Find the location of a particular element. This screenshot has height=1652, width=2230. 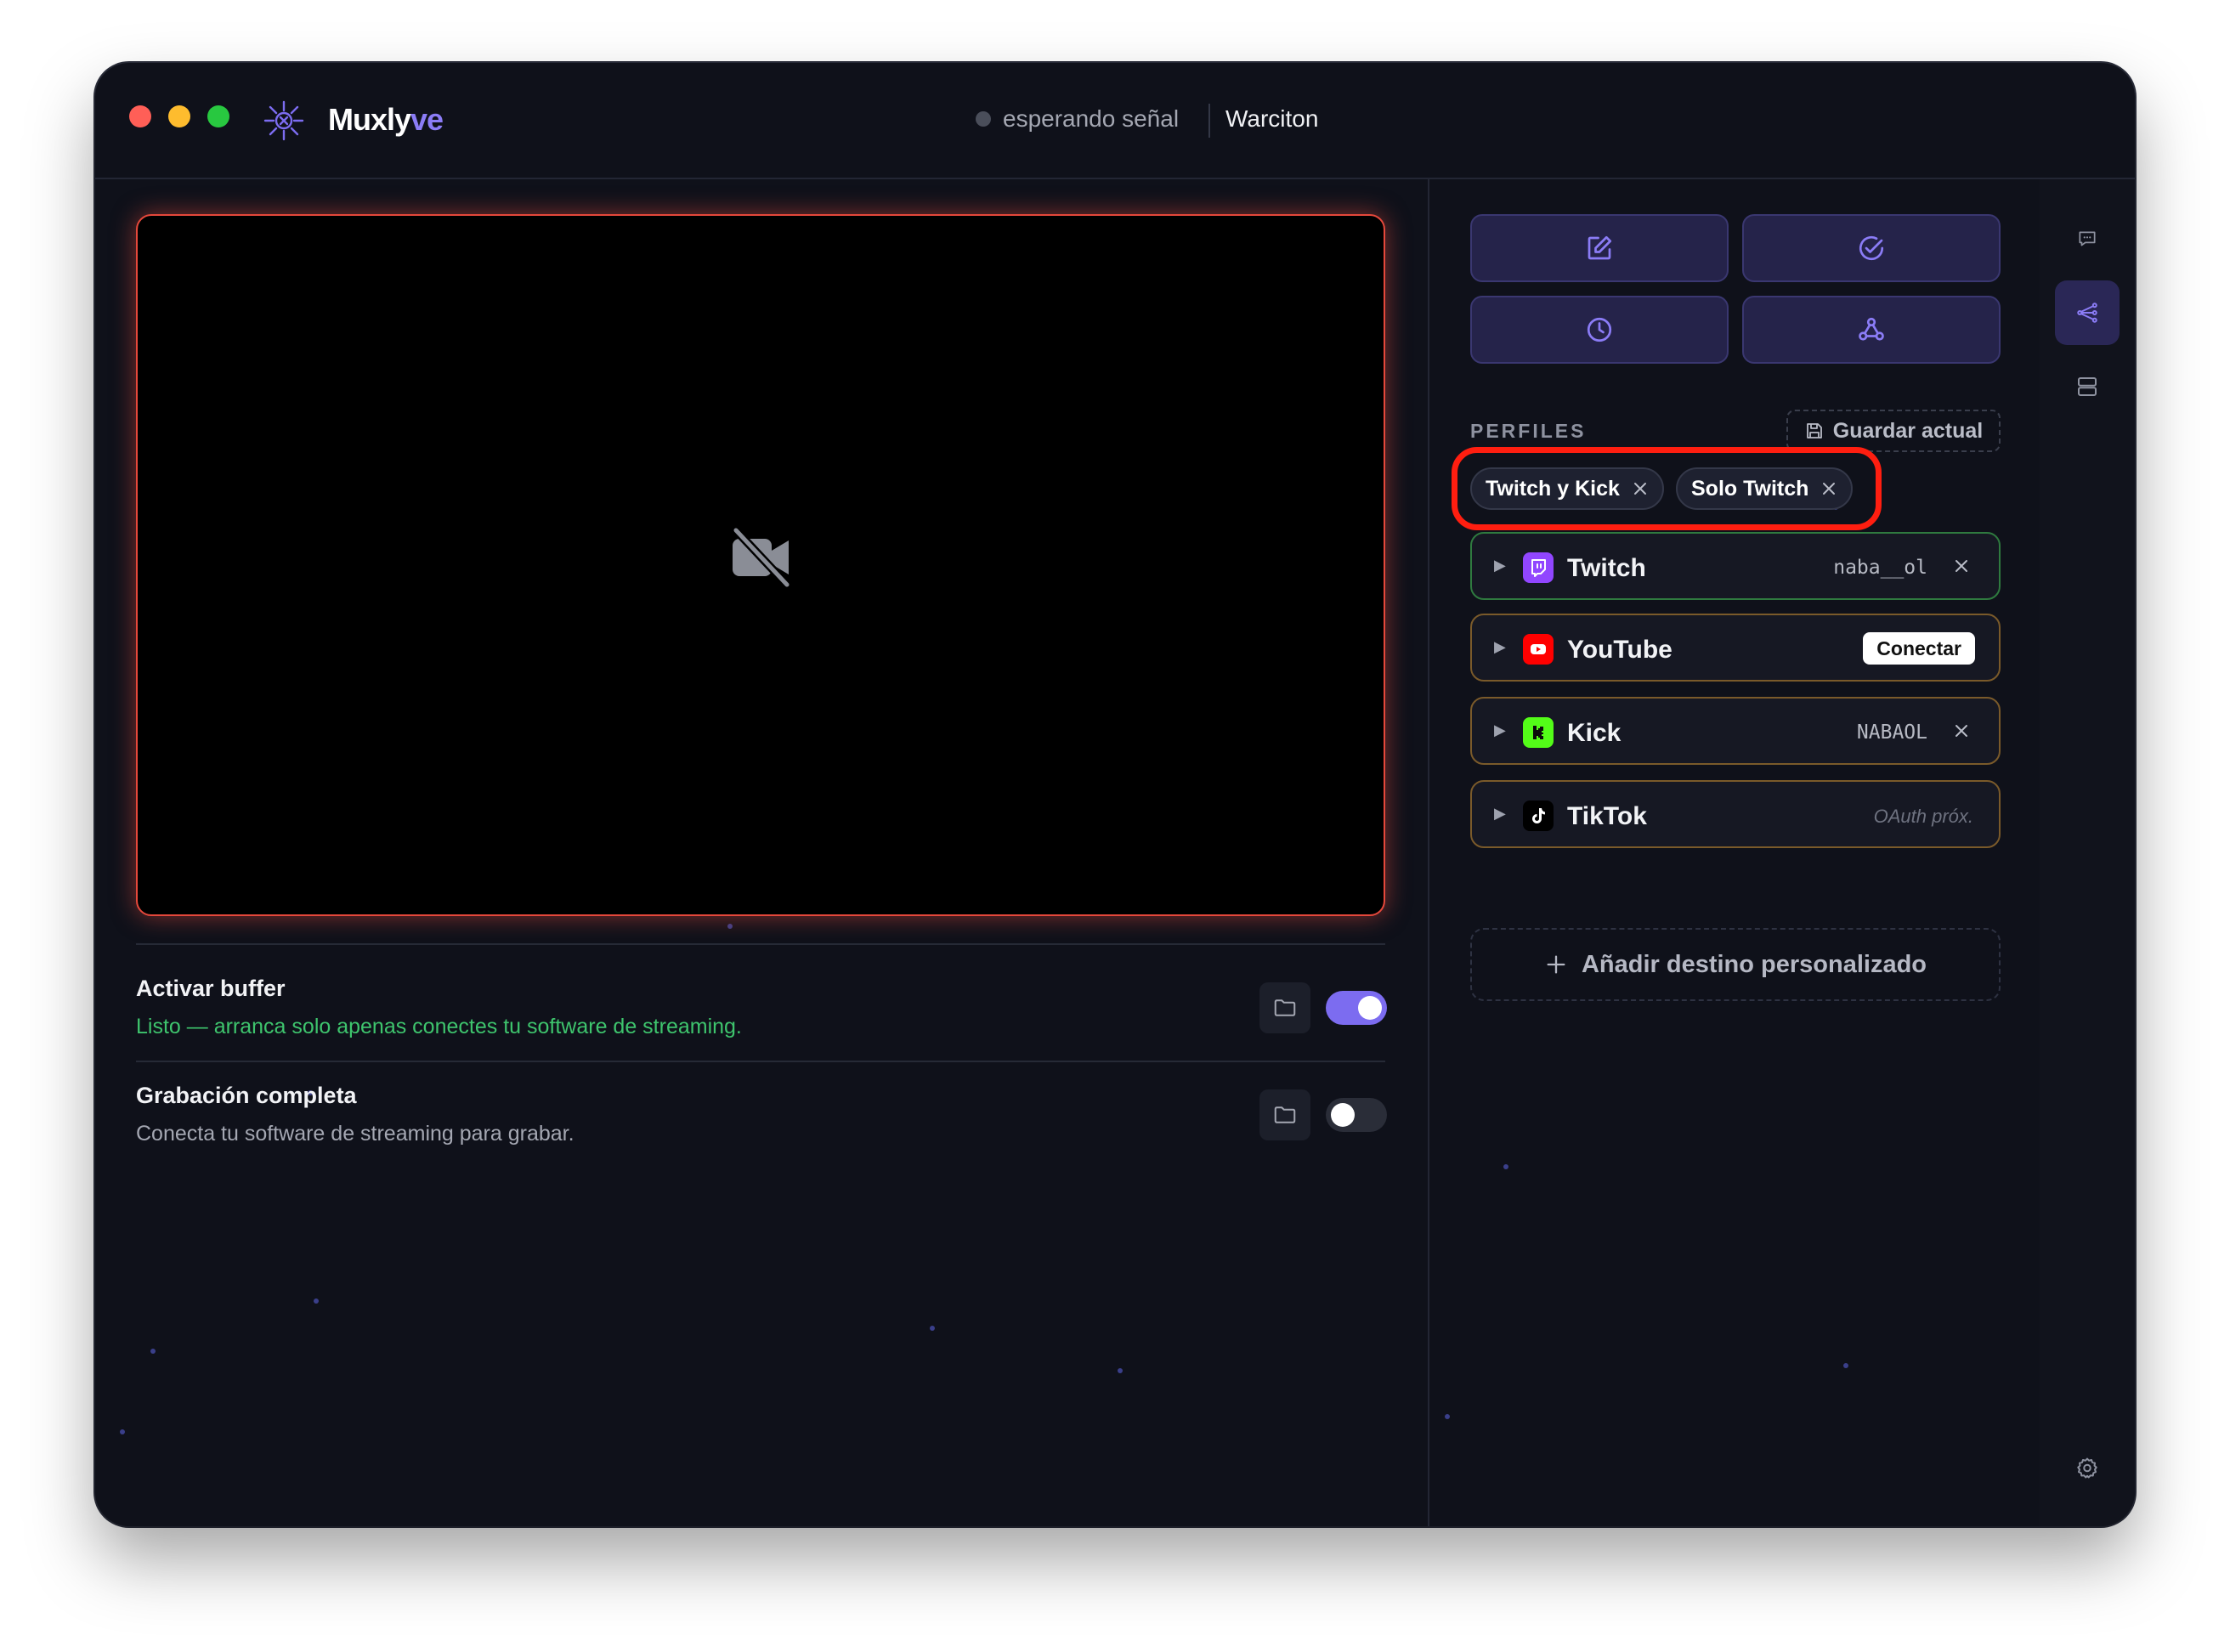

chat-icon is located at coordinates (2087, 239).